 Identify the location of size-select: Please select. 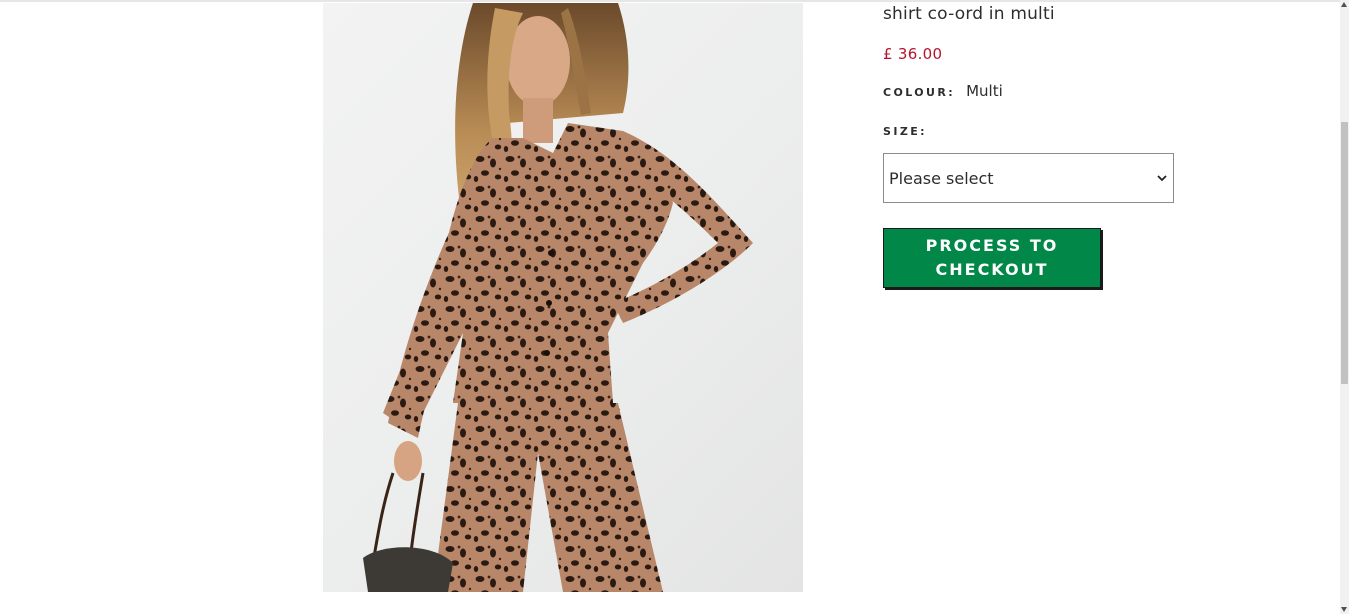
(1028, 178).